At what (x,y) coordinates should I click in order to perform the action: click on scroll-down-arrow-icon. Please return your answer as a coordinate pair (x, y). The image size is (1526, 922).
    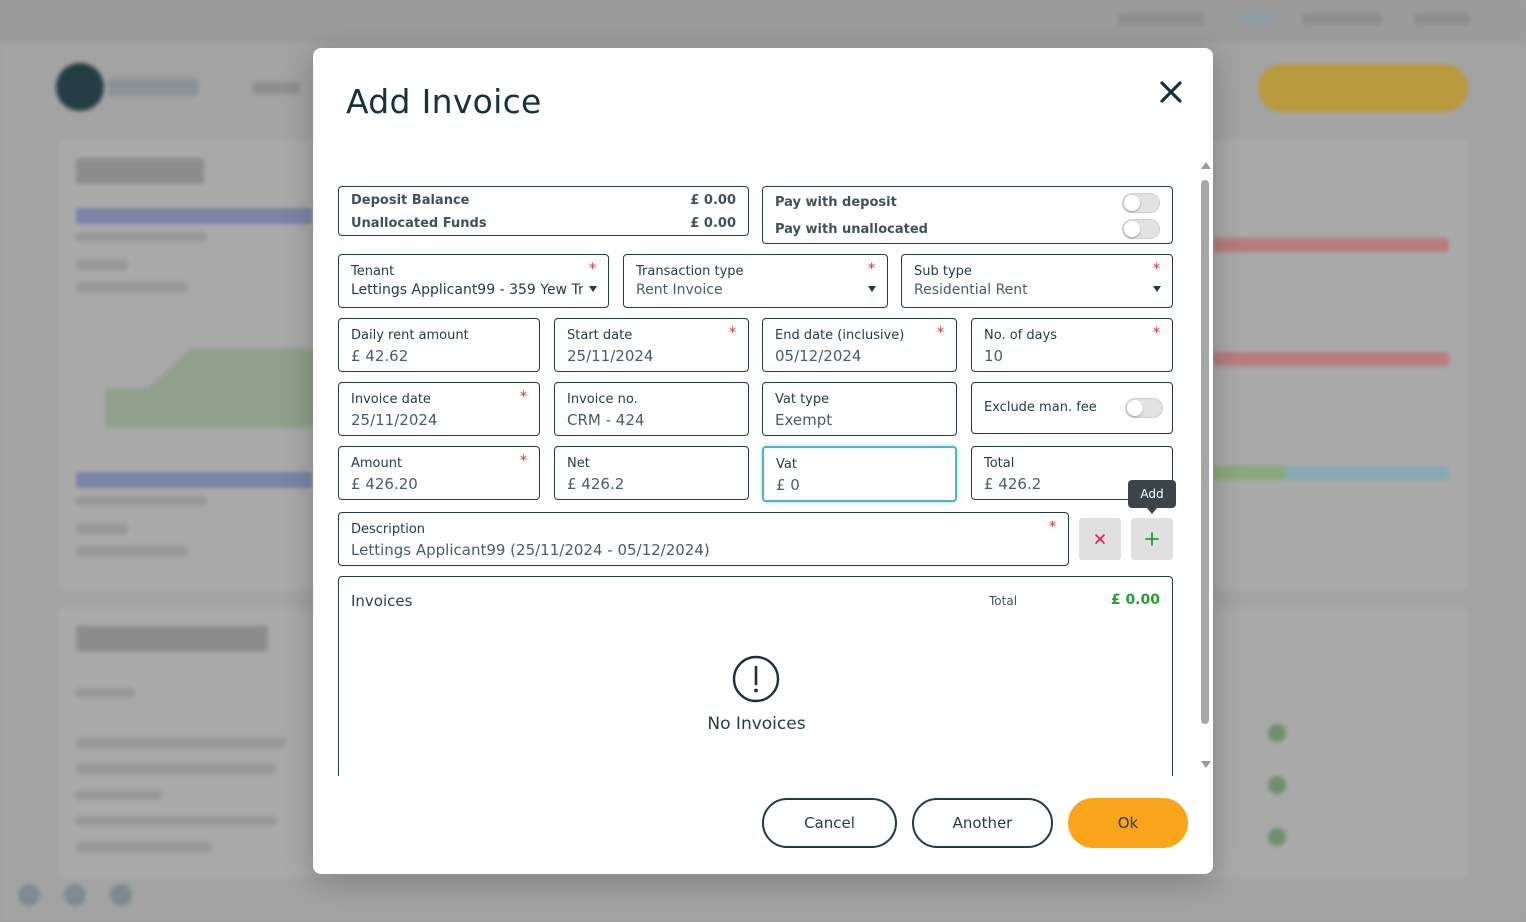
    Looking at the image, I should click on (1206, 764).